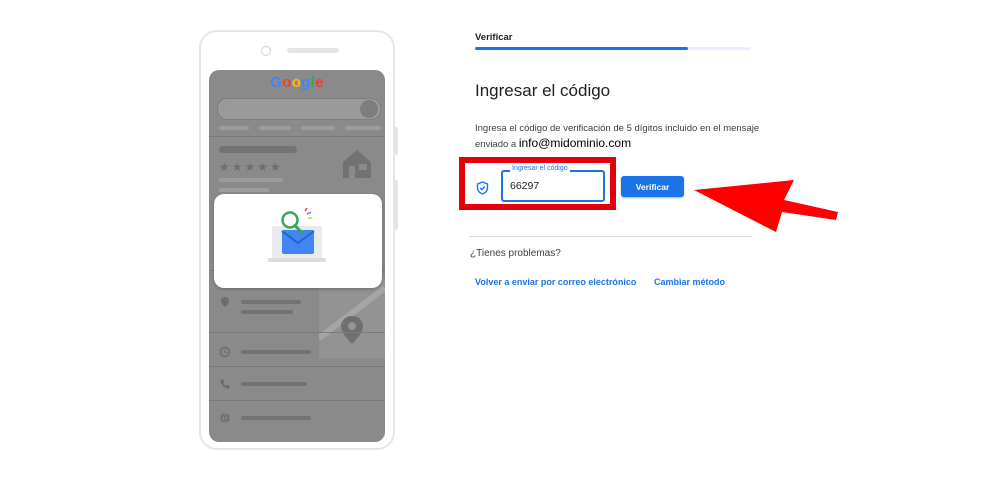 The image size is (1000, 477). What do you see at coordinates (297, 235) in the screenshot?
I see `envelope-magnifier-icon` at bounding box center [297, 235].